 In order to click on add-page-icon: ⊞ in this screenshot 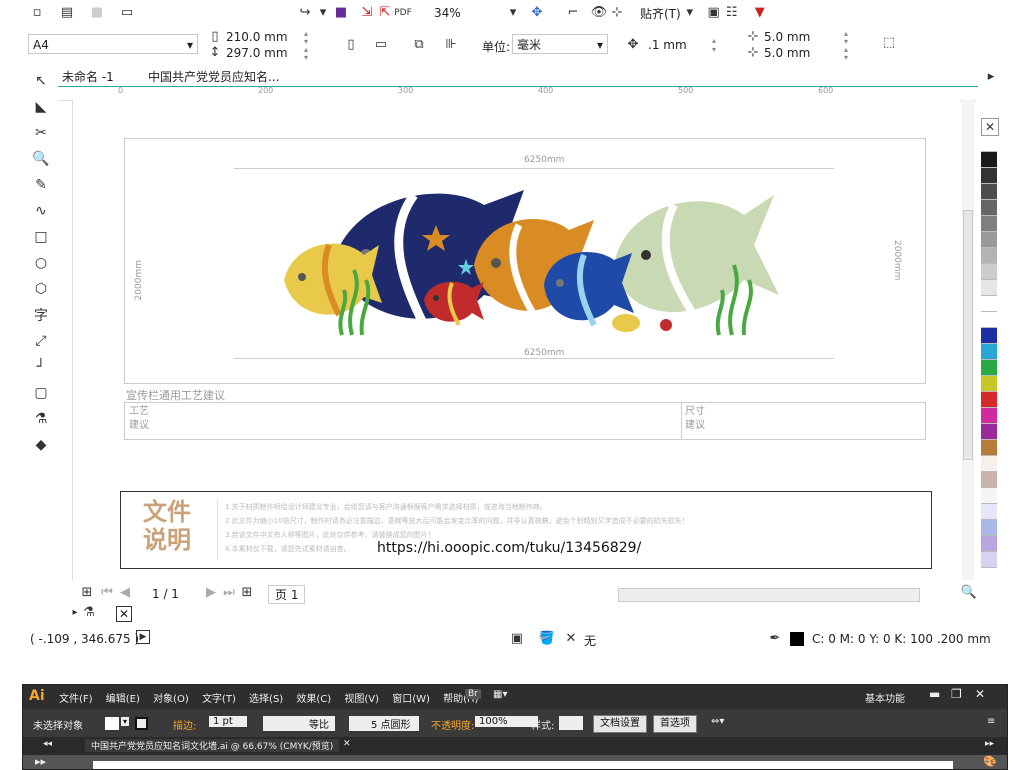, I will do `click(87, 593)`.